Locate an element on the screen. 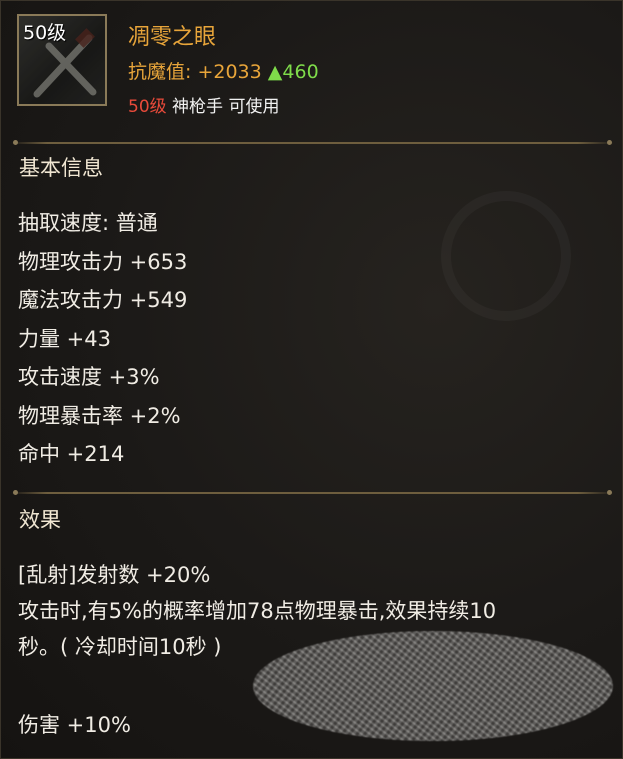 The height and width of the screenshot is (759, 623). resist-label: 抗魔值: is located at coordinates (160, 72).